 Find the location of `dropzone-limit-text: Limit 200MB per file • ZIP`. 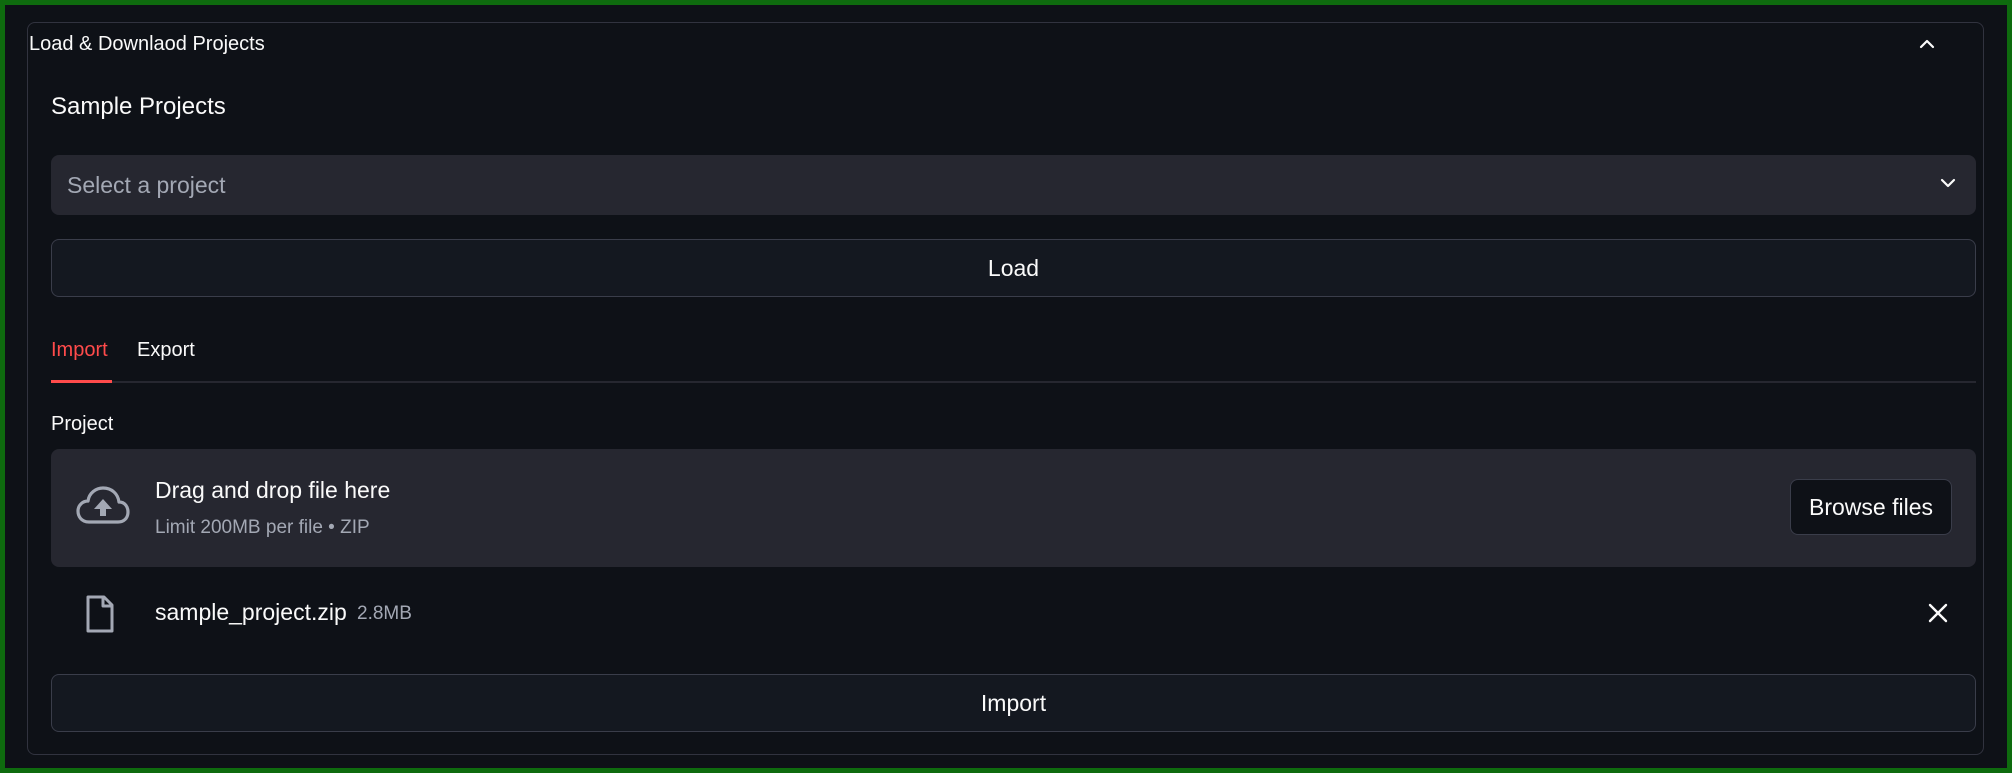

dropzone-limit-text: Limit 200MB per file • ZIP is located at coordinates (262, 527).